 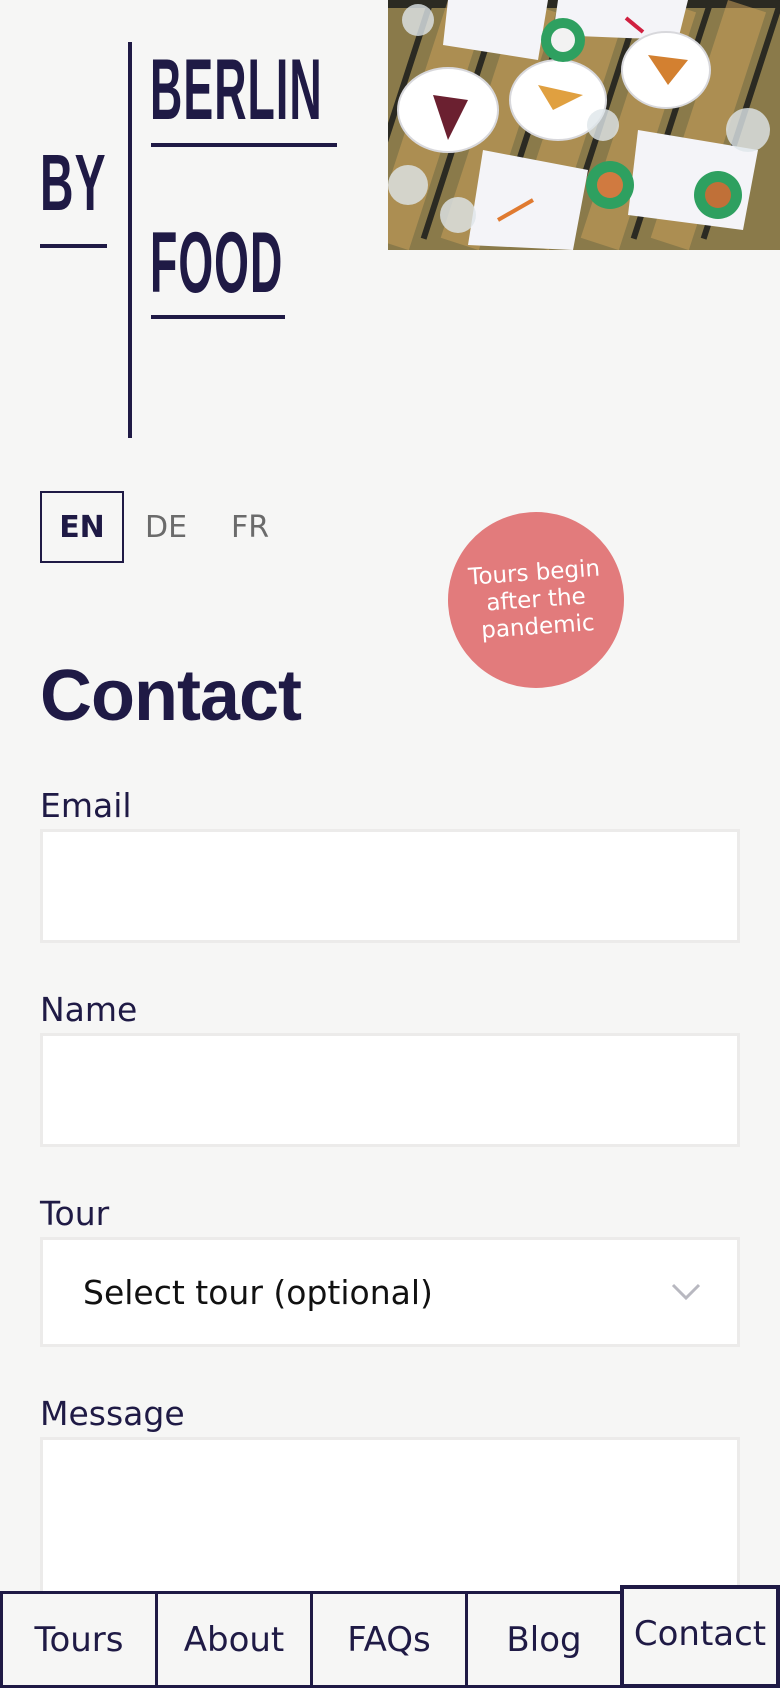 What do you see at coordinates (82, 527) in the screenshot?
I see `lang-en: EN` at bounding box center [82, 527].